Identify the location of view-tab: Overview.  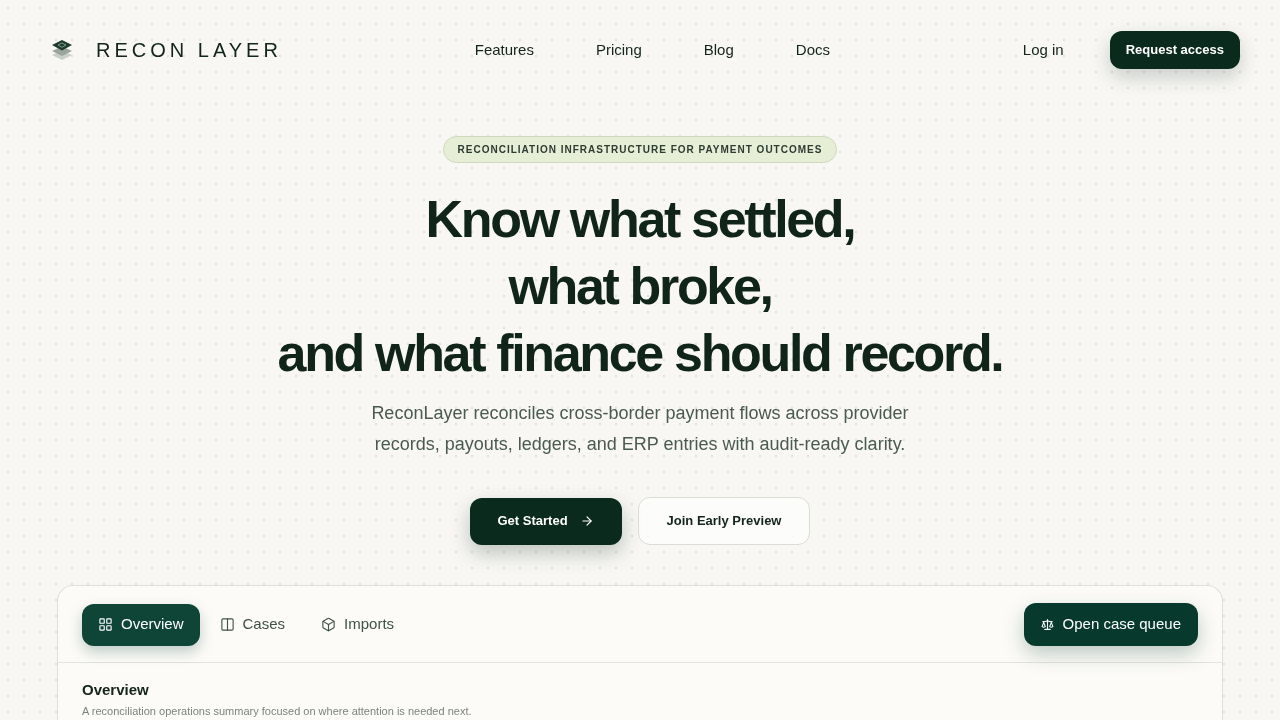
(141, 624).